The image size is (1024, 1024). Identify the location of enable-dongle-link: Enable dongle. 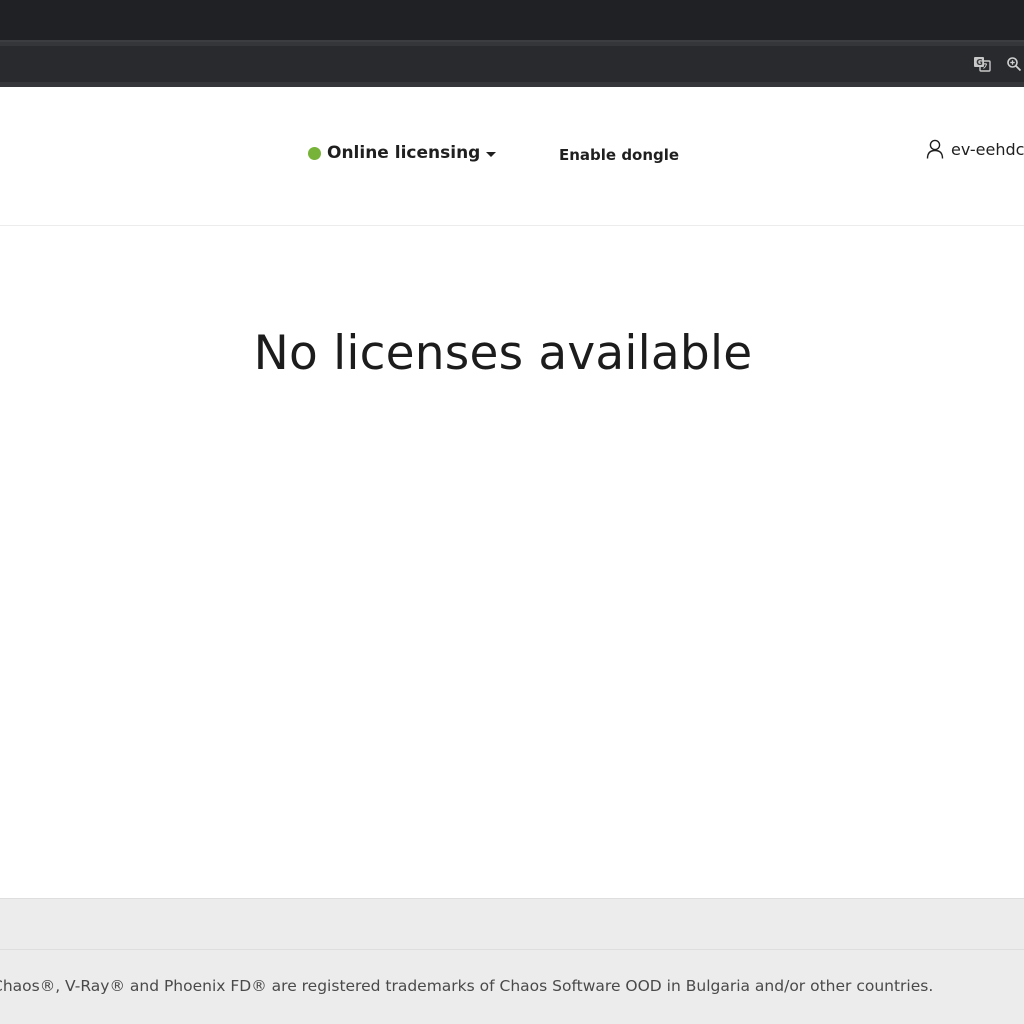
(619, 155).